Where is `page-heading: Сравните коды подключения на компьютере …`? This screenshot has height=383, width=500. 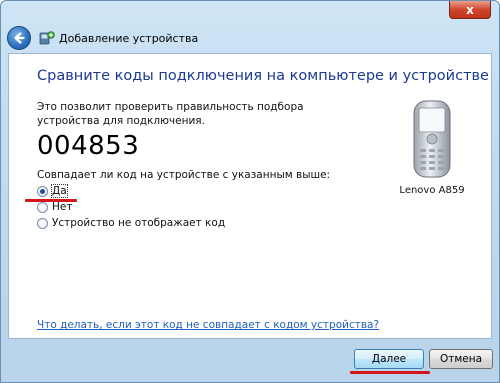
page-heading: Сравните коды подключения на компьютере … is located at coordinates (263, 76).